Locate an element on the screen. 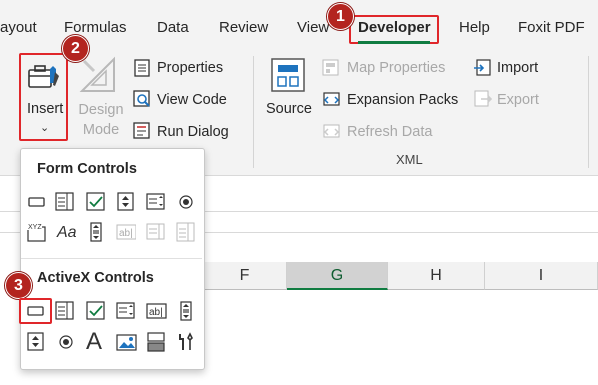  tab-formulas: Formulas is located at coordinates (95, 27).